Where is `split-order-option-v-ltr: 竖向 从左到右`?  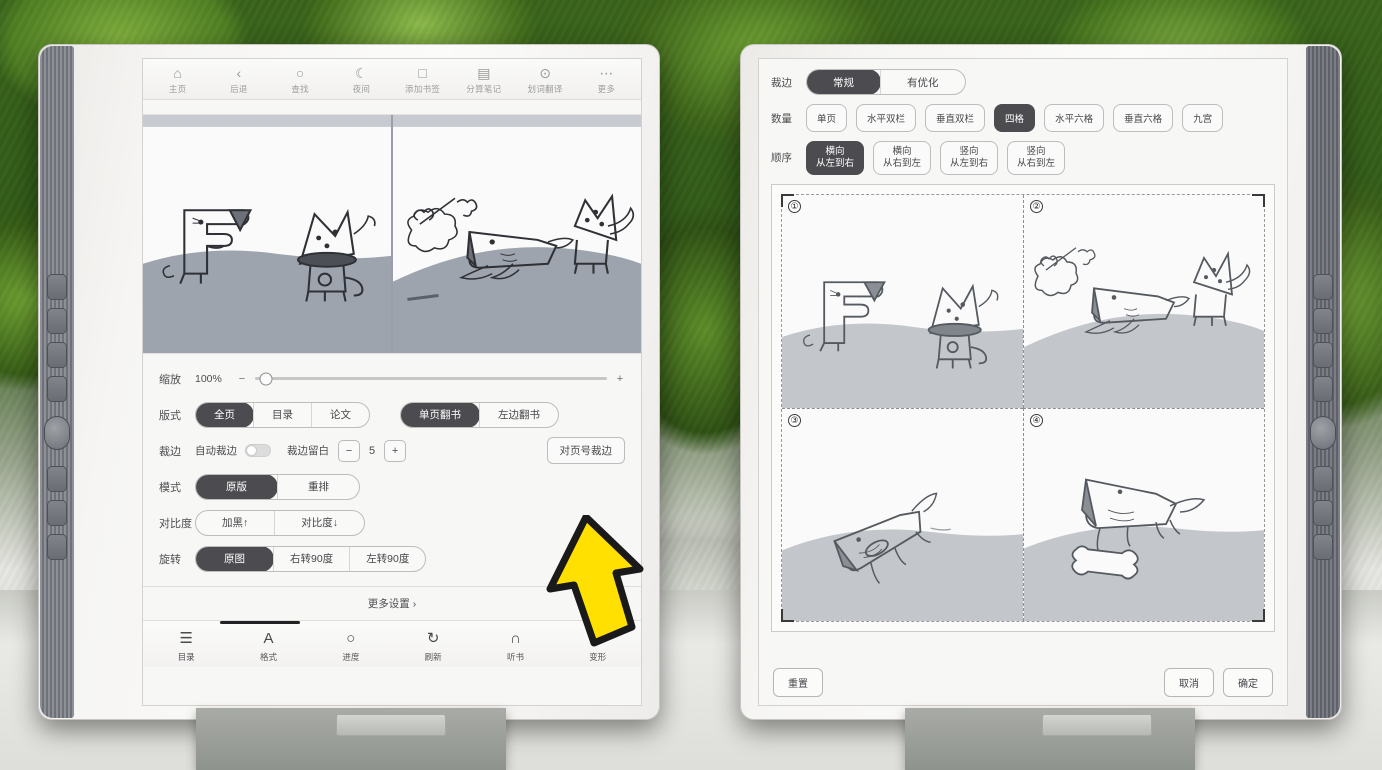
split-order-option-v-ltr: 竖向 从左到右 is located at coordinates (969, 158).